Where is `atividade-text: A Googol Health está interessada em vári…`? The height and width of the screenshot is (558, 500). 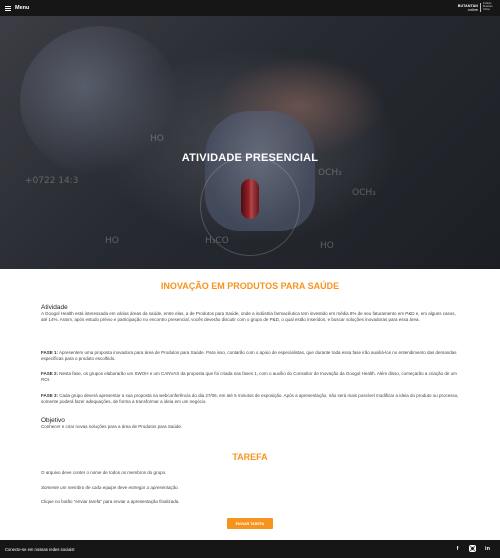 atividade-text: A Googol Health está interessada em vári… is located at coordinates (248, 316).